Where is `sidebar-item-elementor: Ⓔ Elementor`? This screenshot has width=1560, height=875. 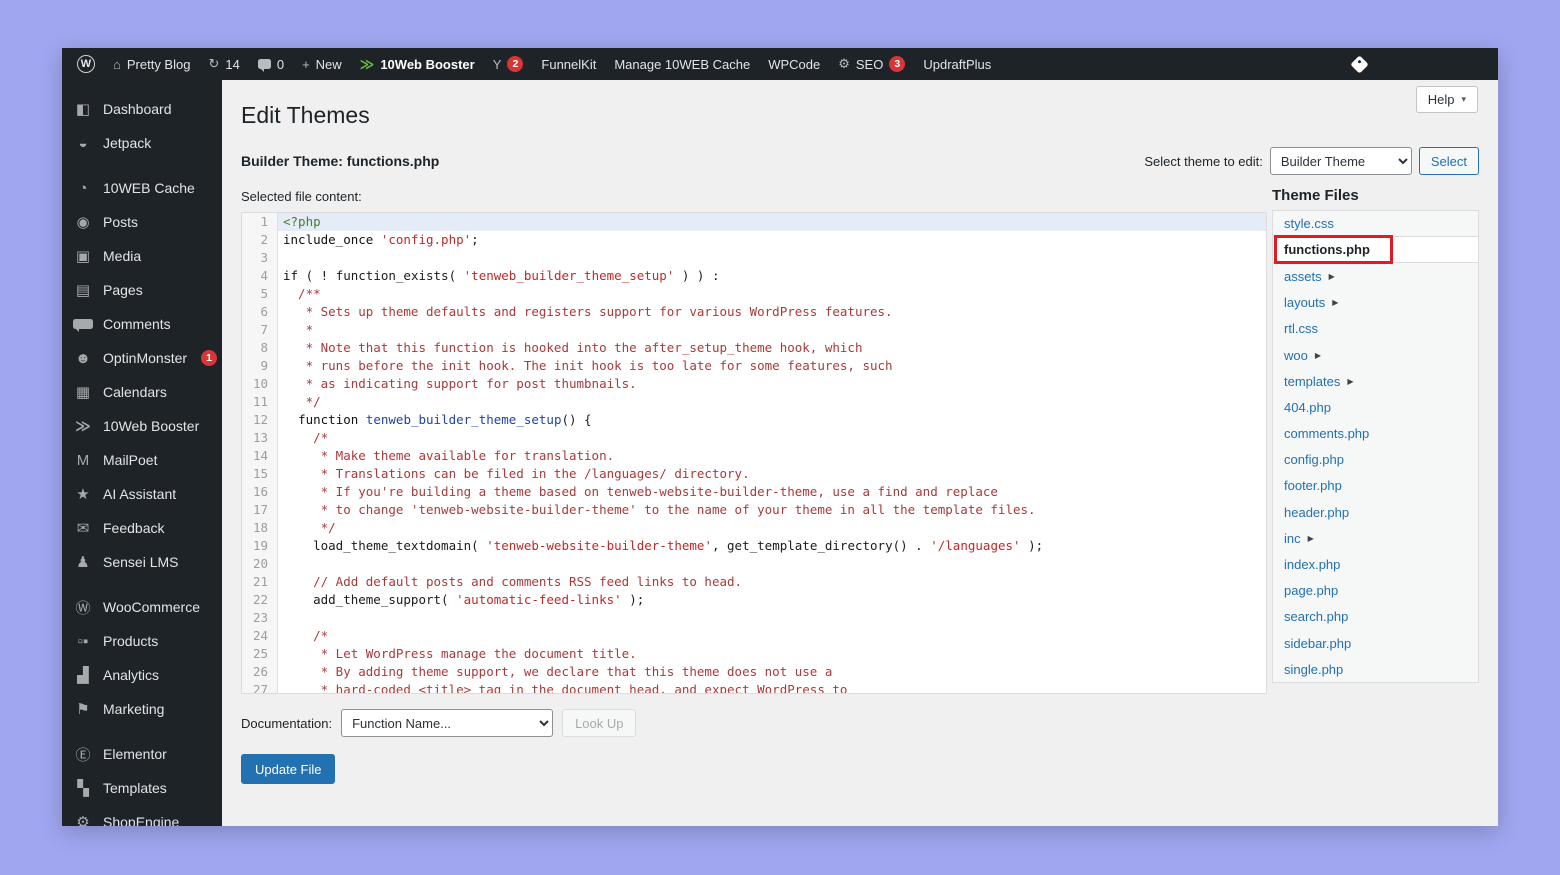 sidebar-item-elementor: Ⓔ Elementor is located at coordinates (142, 754).